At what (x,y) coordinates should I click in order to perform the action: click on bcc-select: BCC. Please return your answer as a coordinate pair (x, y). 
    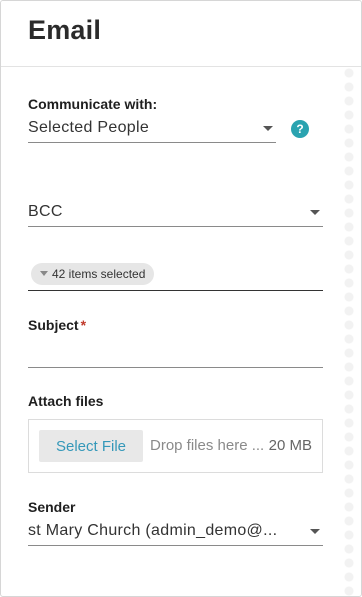
    Looking at the image, I should click on (175, 212).